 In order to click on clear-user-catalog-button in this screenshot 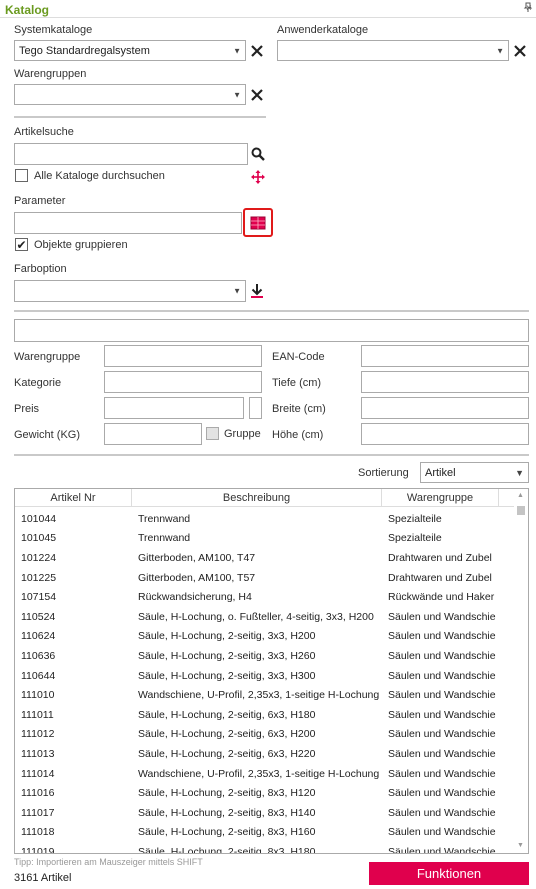, I will do `click(519, 50)`.